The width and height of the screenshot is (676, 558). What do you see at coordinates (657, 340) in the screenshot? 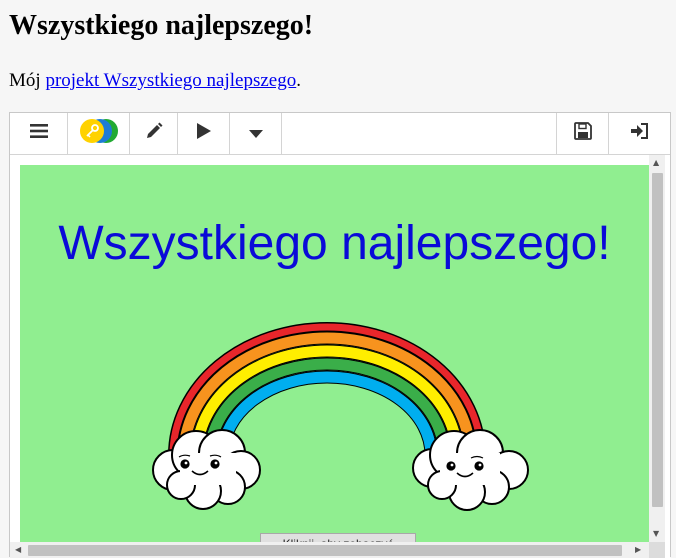
I see `vertical-scroll-thumb` at bounding box center [657, 340].